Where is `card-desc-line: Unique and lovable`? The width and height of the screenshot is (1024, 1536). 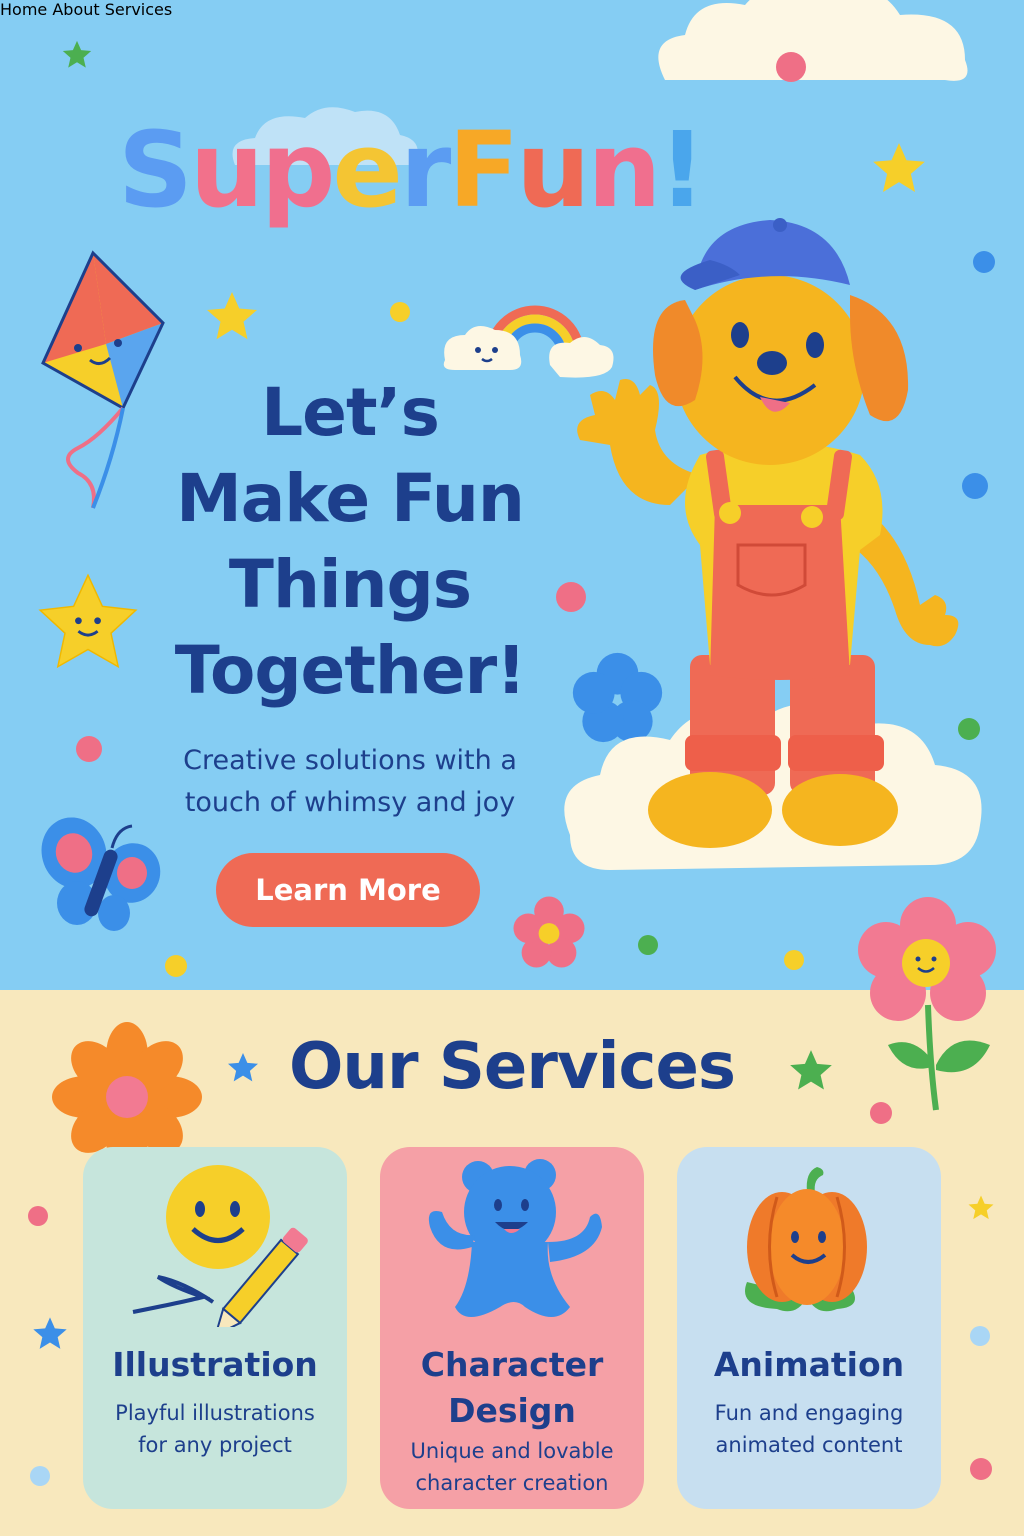 card-desc-line: Unique and lovable is located at coordinates (512, 1451).